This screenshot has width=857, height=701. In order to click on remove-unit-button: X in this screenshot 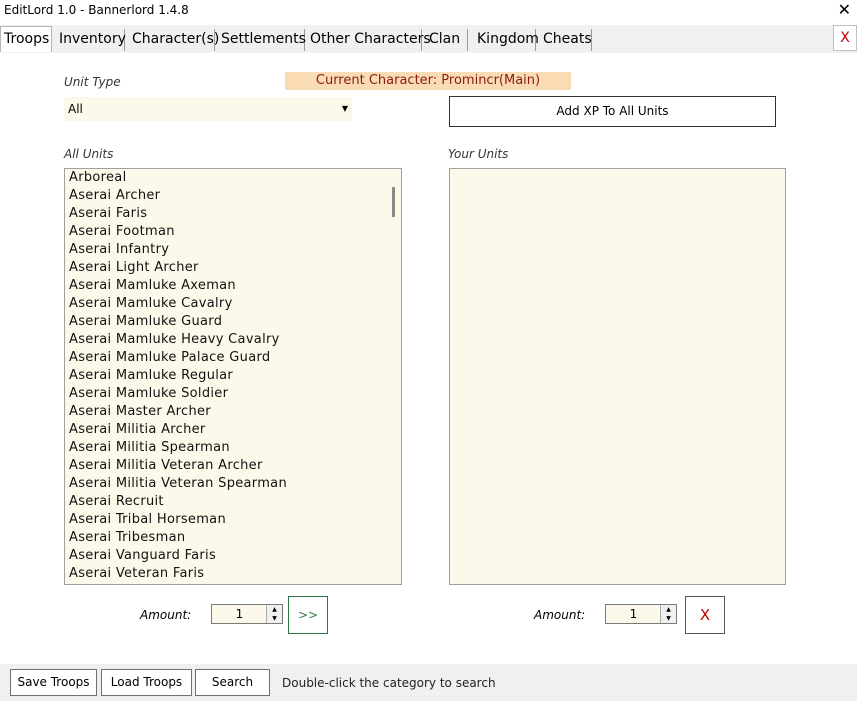, I will do `click(705, 615)`.